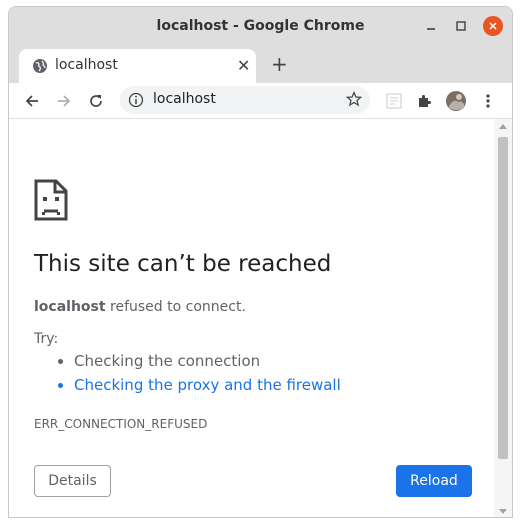 This screenshot has height=524, width=520. I want to click on suggestion-proxy-firewall-link: Checking the proxy and the firewall, so click(207, 385).